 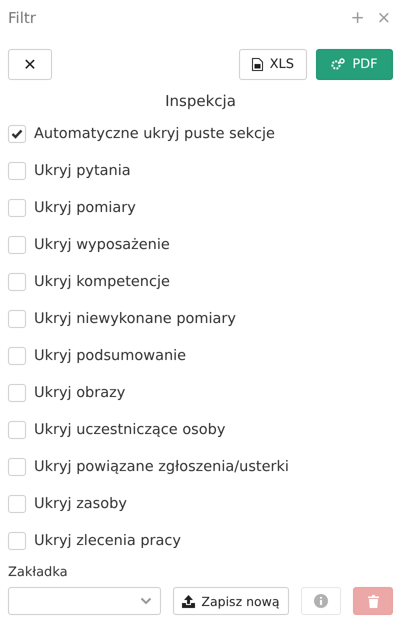 I want to click on xls-button: XLS, so click(x=272, y=64).